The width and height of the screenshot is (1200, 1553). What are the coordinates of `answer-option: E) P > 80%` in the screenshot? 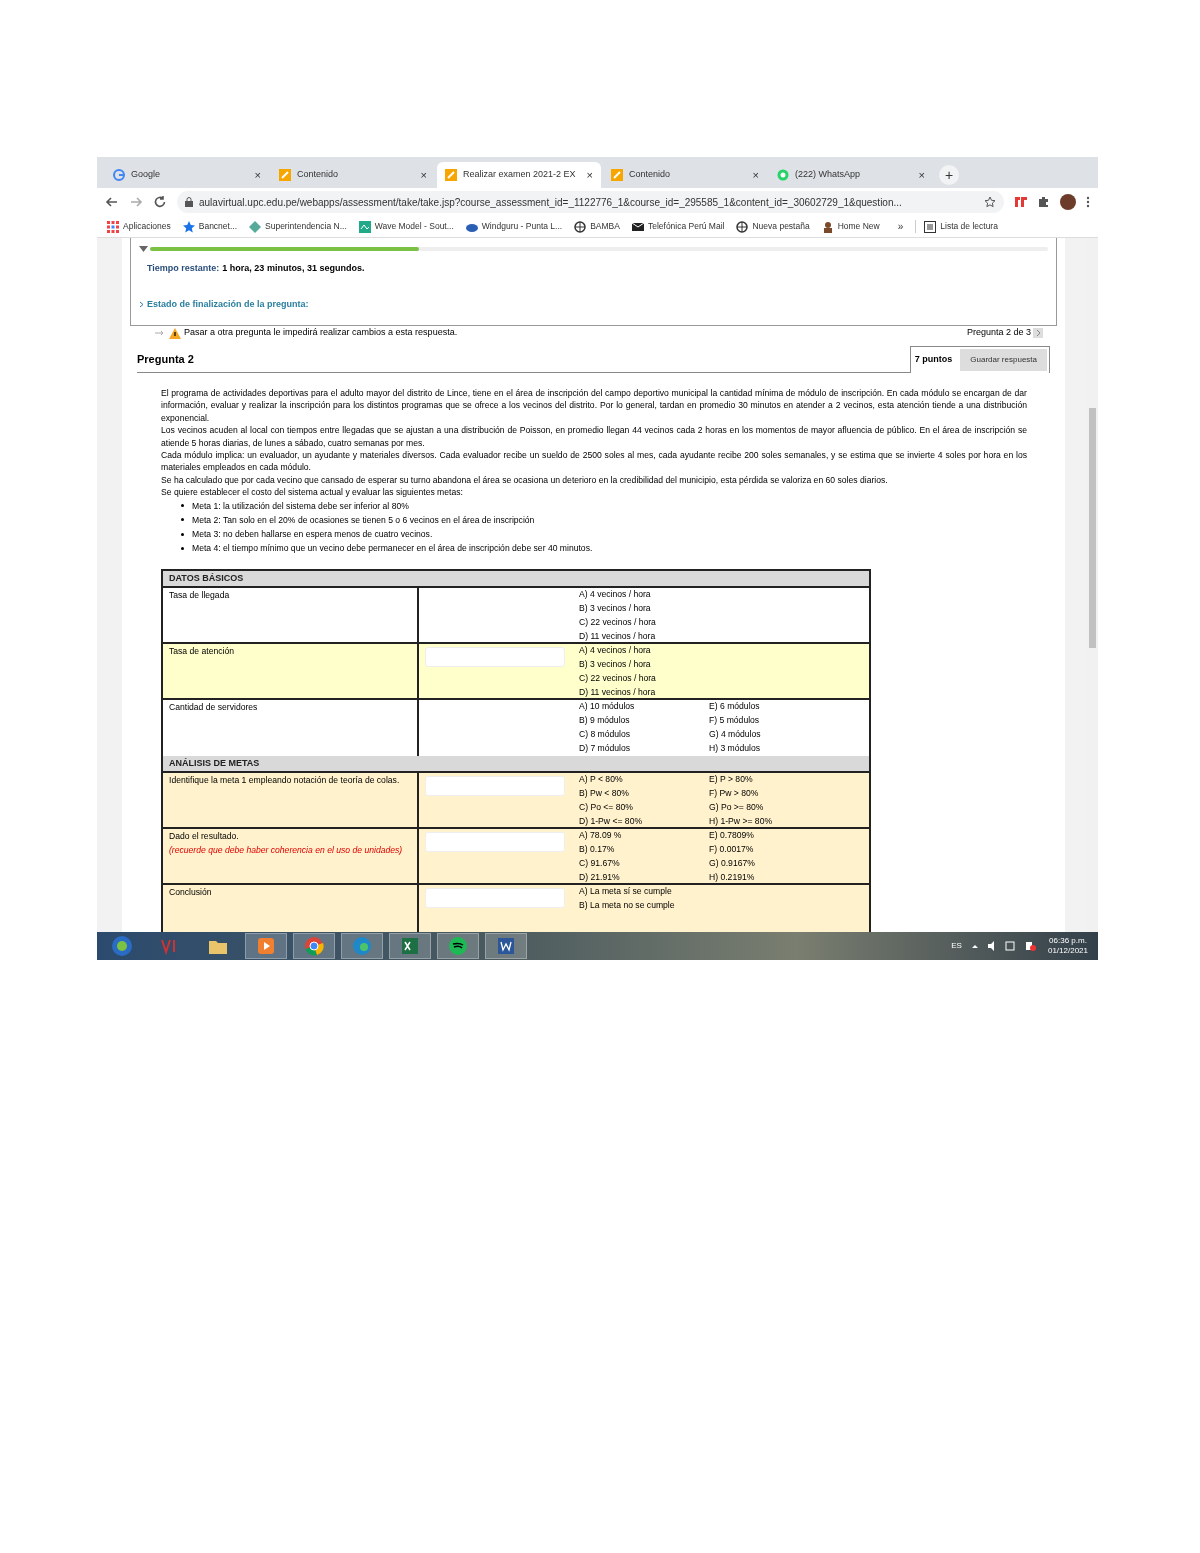 It's located at (789, 780).